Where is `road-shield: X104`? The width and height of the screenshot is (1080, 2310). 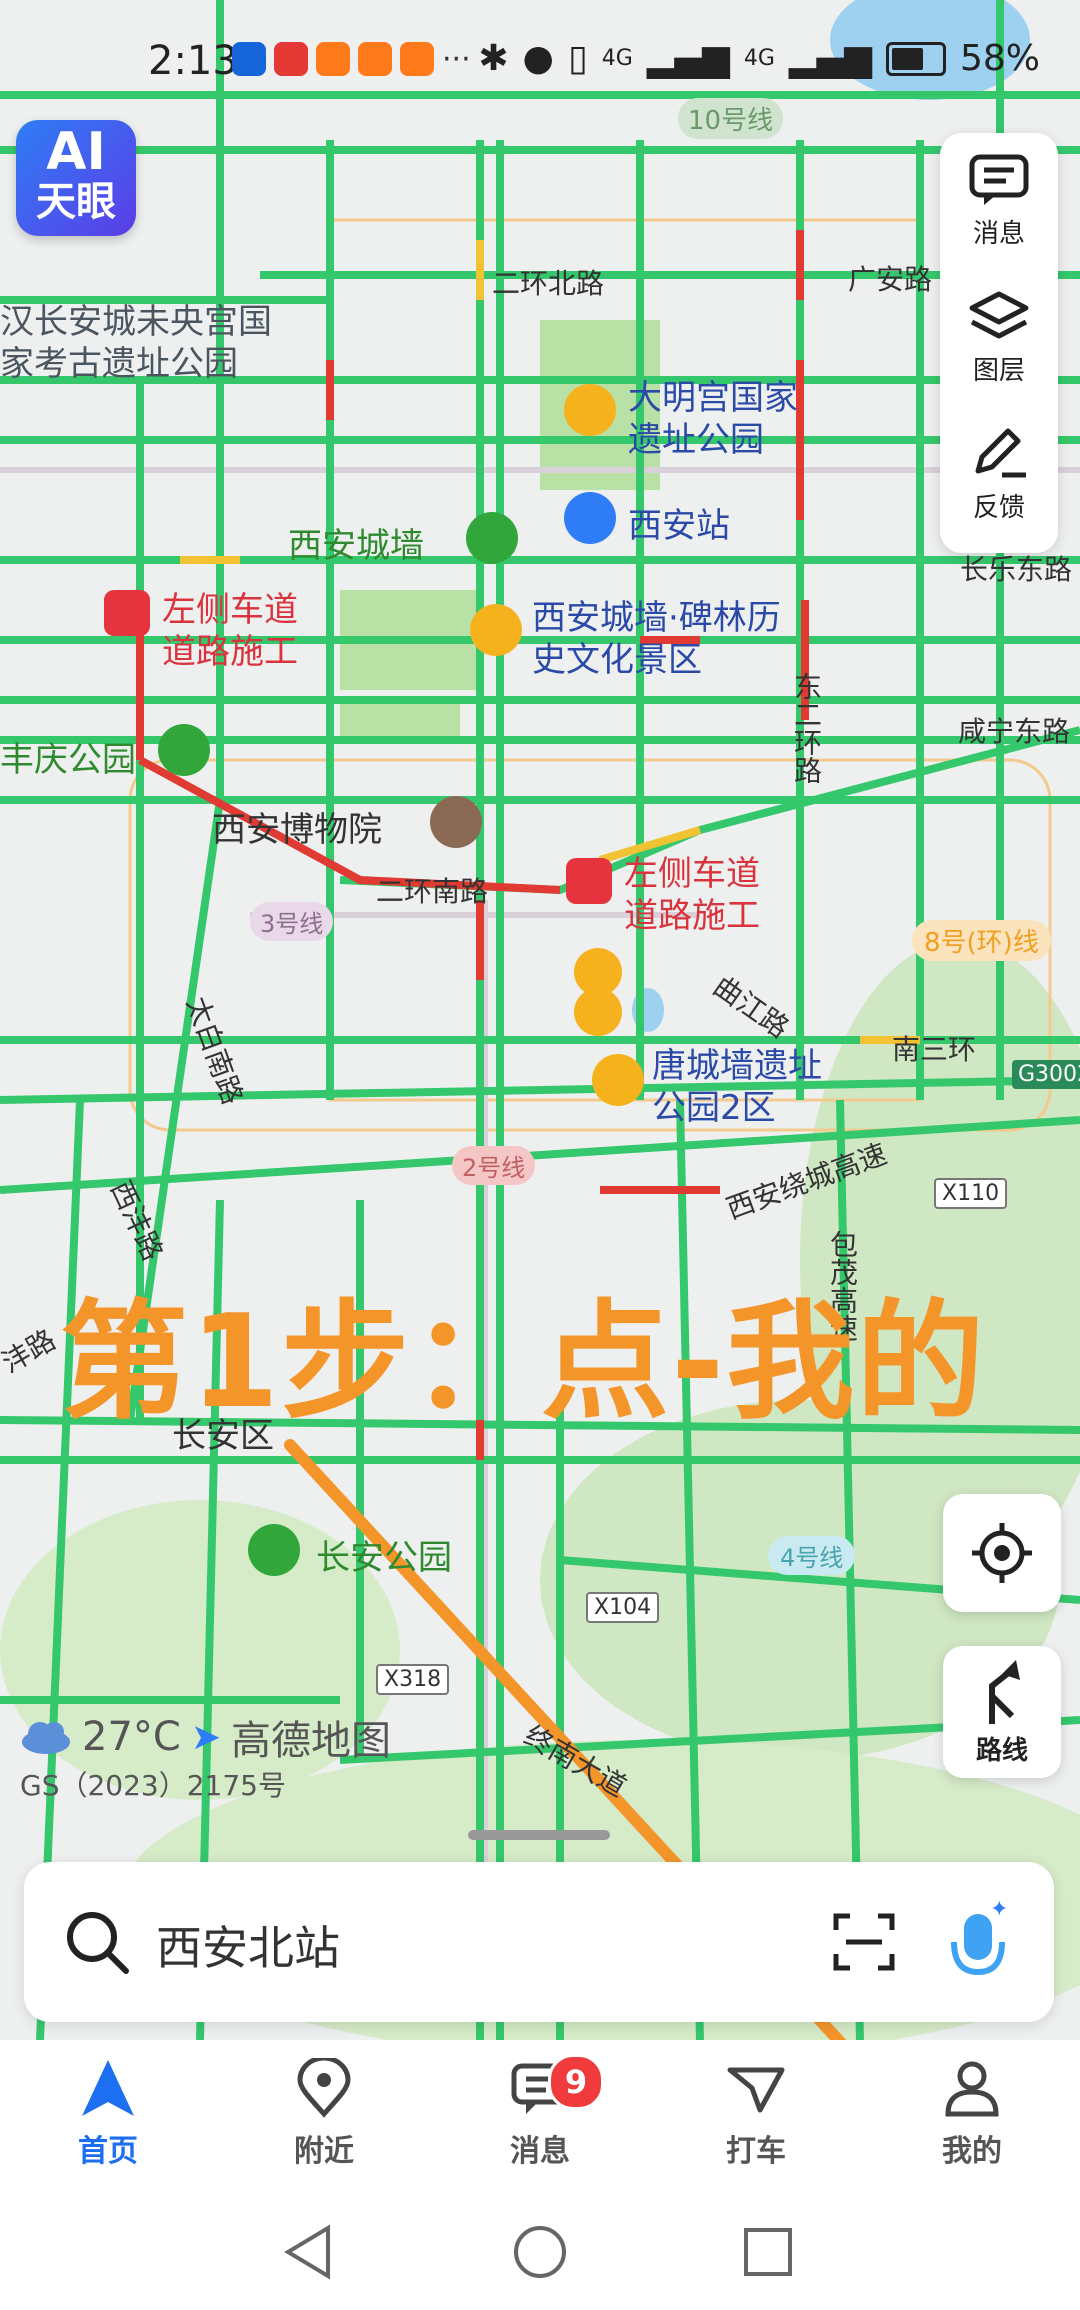 road-shield: X104 is located at coordinates (623, 1607).